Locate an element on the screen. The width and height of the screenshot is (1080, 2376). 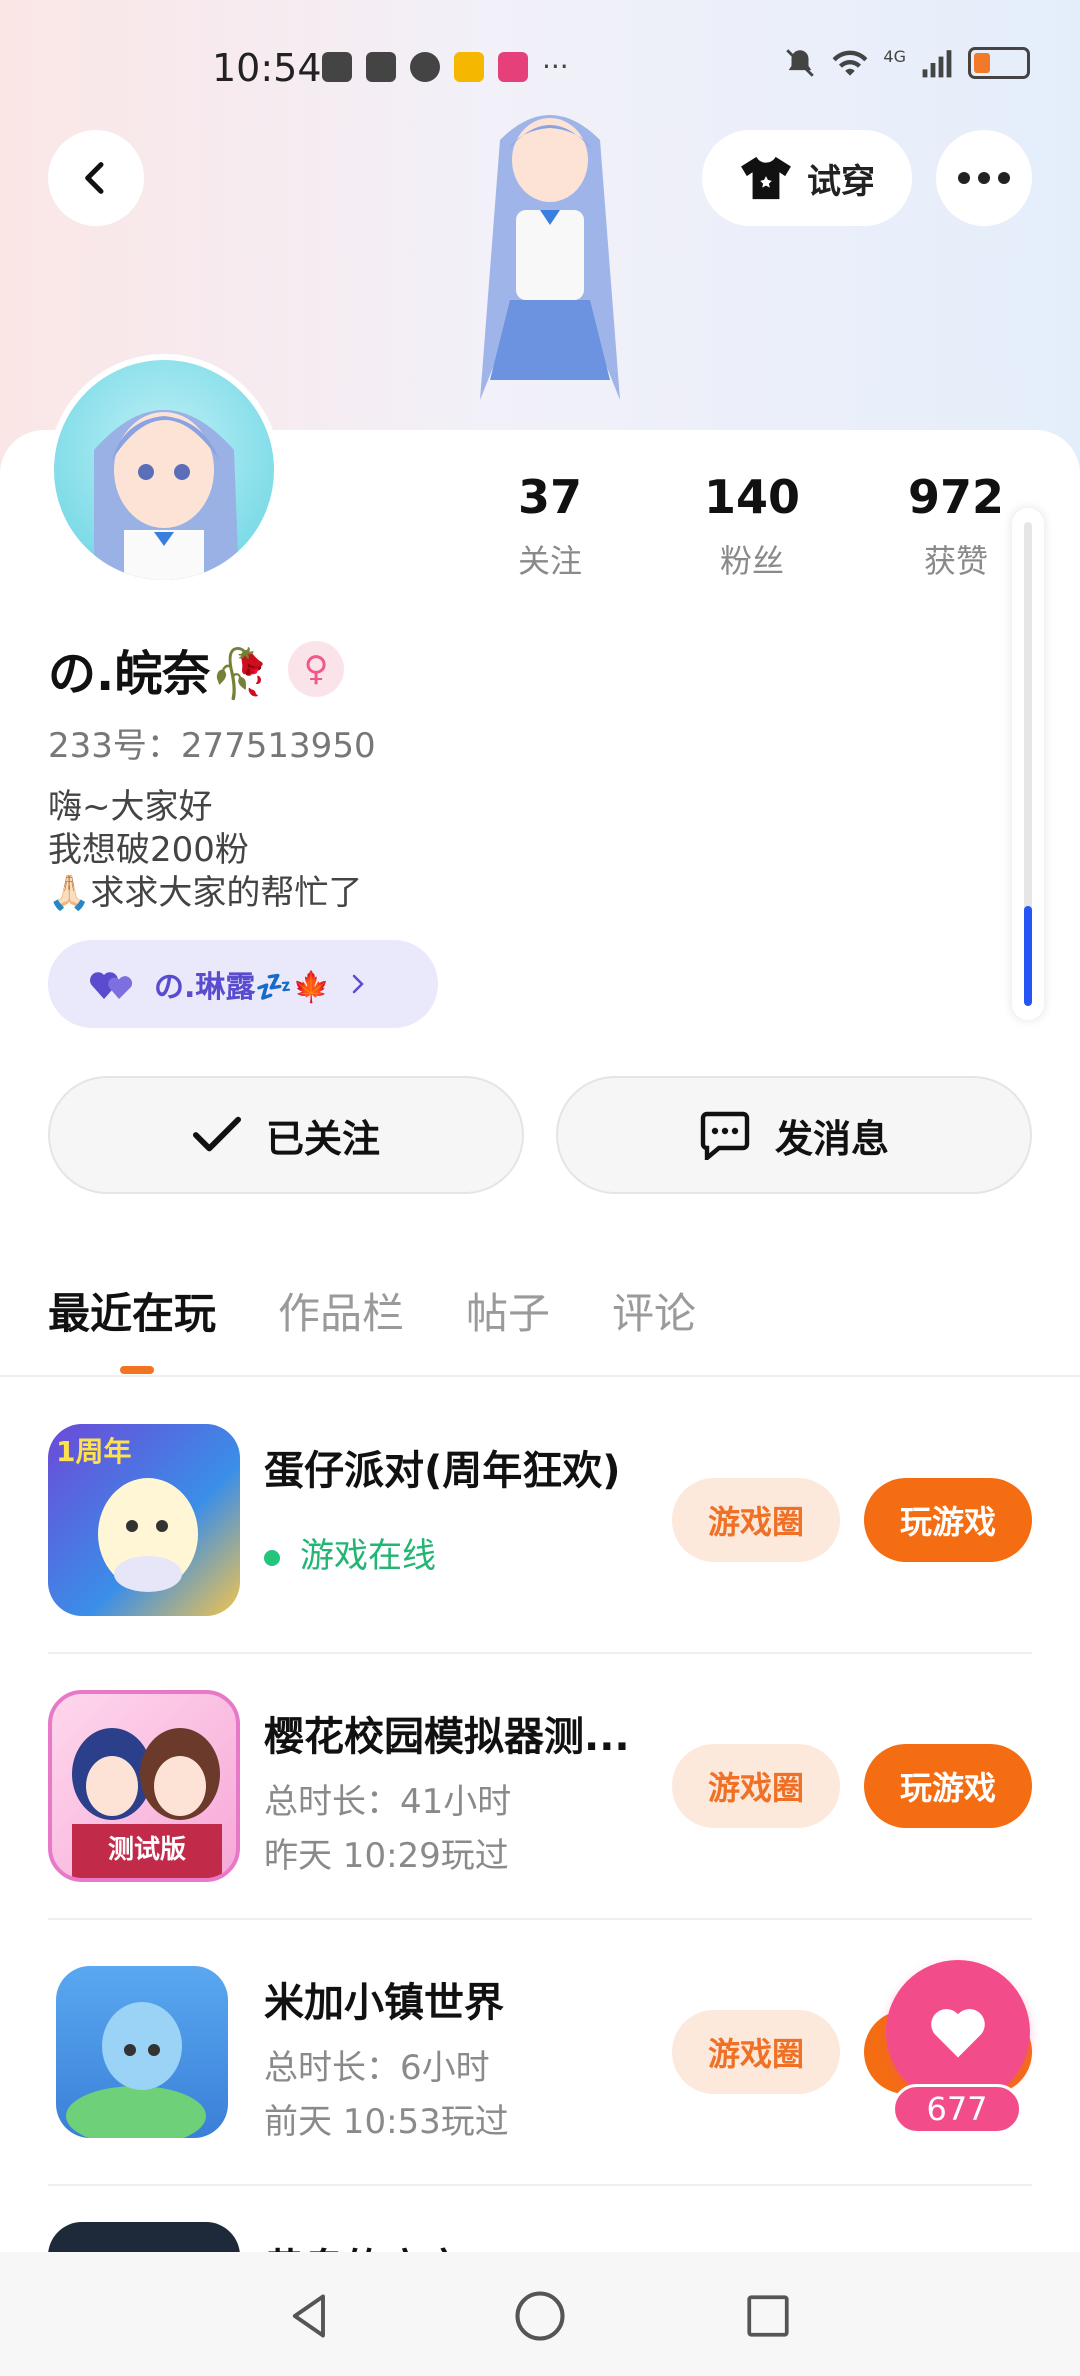
relation-name: の.琳露💤🍁 is located at coordinates (242, 987).